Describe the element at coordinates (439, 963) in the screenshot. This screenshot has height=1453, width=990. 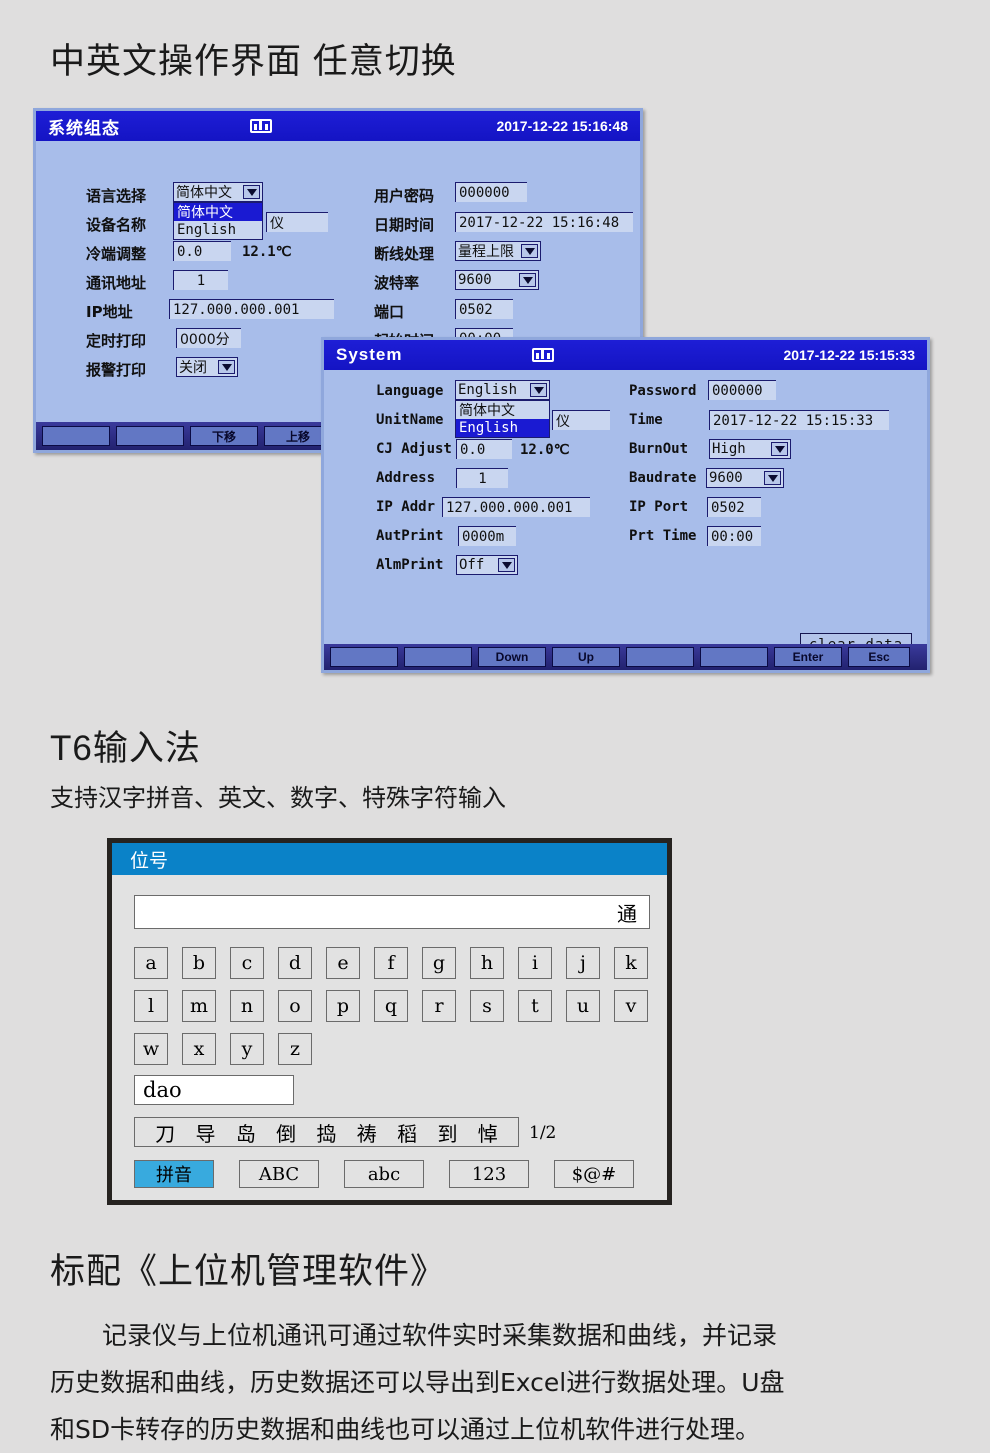
I see `key-g: g` at that location.